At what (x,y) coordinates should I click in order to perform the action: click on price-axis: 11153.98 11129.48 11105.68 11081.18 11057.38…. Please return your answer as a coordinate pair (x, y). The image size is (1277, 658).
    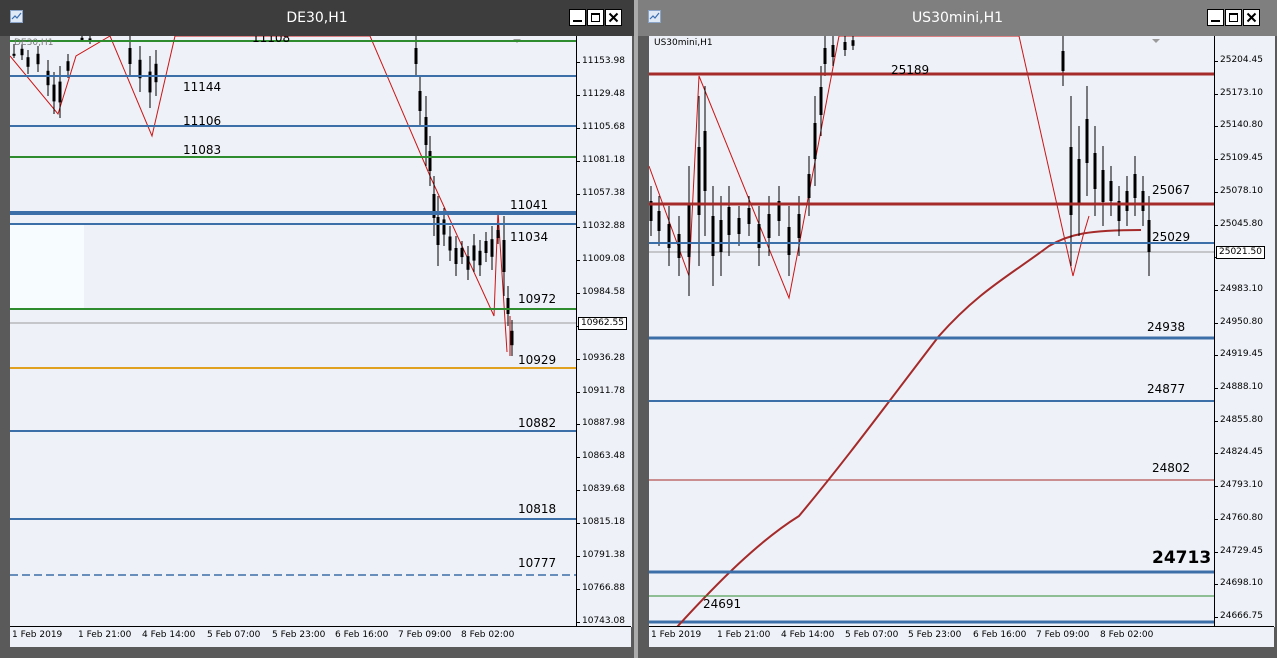
    Looking at the image, I should click on (604, 331).